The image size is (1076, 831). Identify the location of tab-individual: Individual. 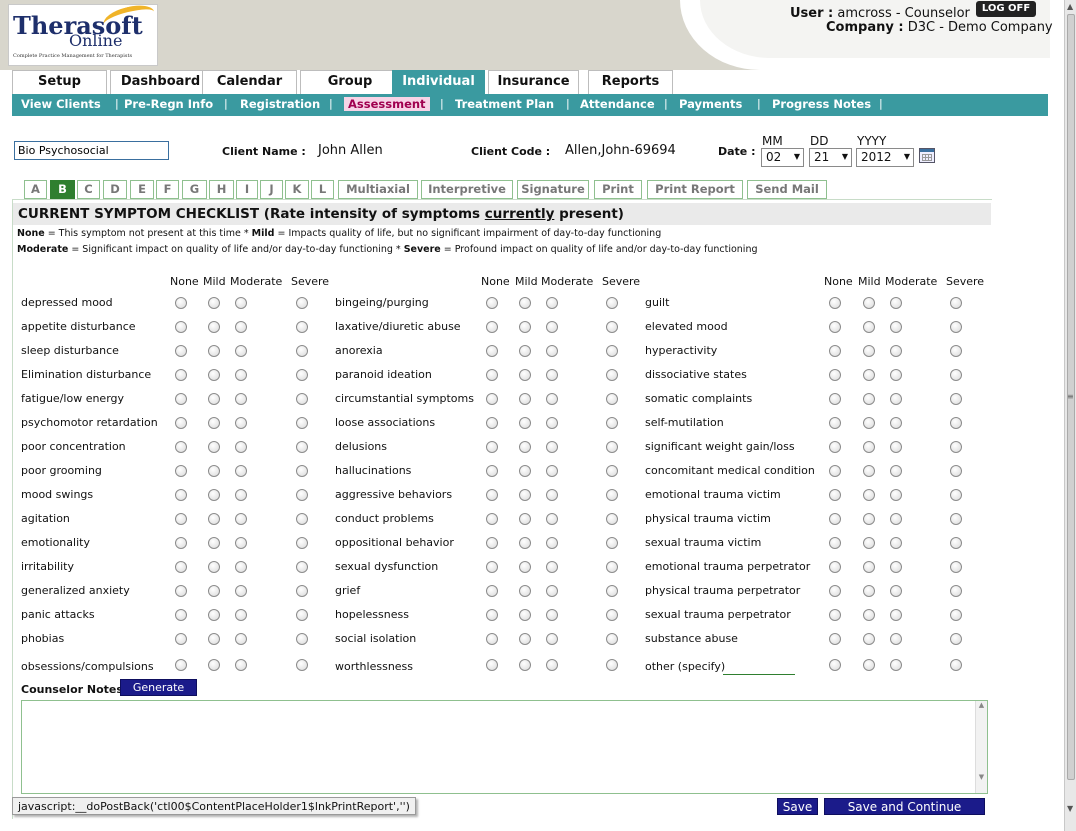
(438, 82).